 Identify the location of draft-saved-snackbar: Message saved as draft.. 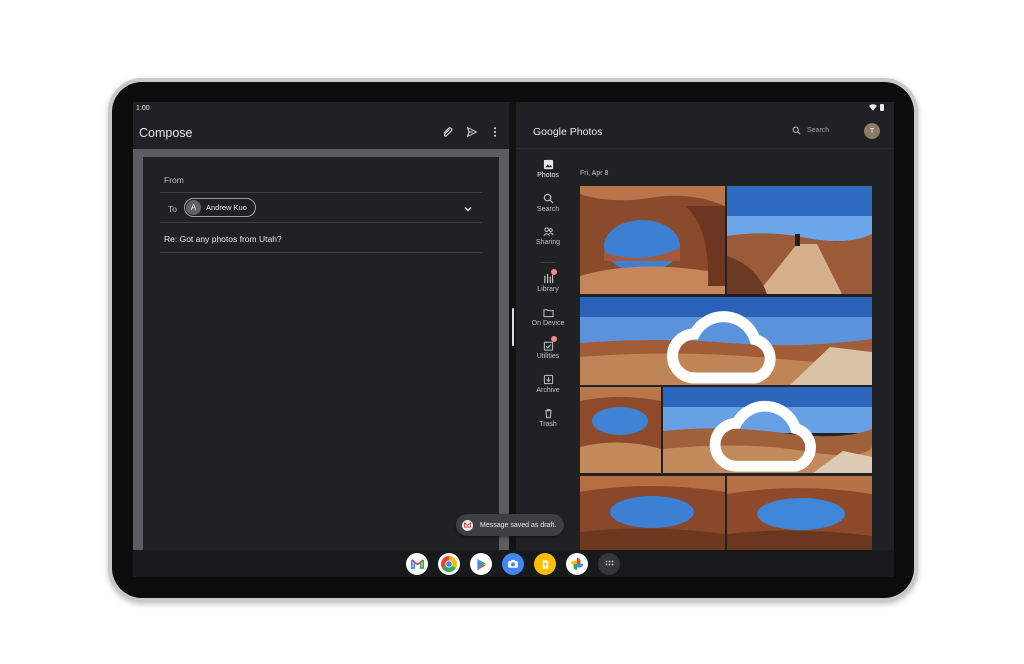
(510, 525).